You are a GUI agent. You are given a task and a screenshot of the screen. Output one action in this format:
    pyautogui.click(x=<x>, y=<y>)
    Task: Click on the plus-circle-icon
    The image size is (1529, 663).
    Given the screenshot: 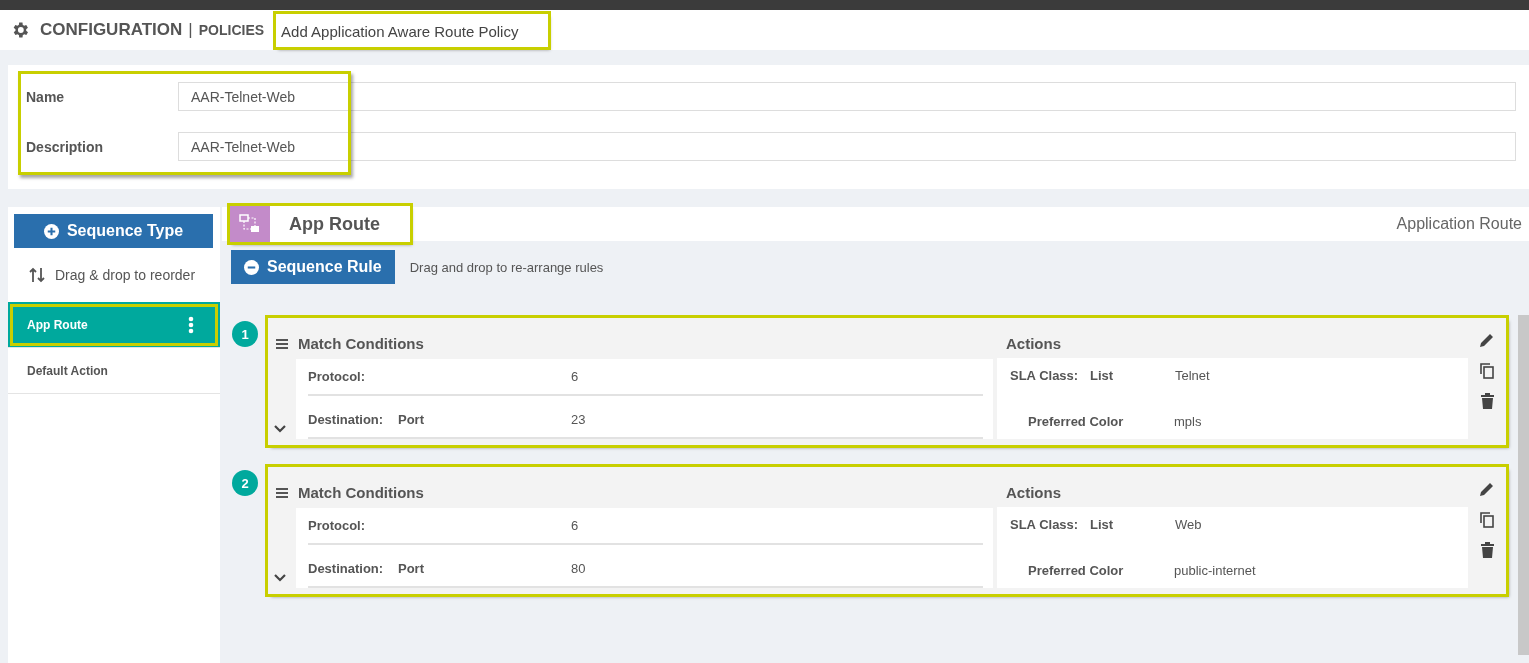 What is the action you would take?
    pyautogui.click(x=51, y=231)
    